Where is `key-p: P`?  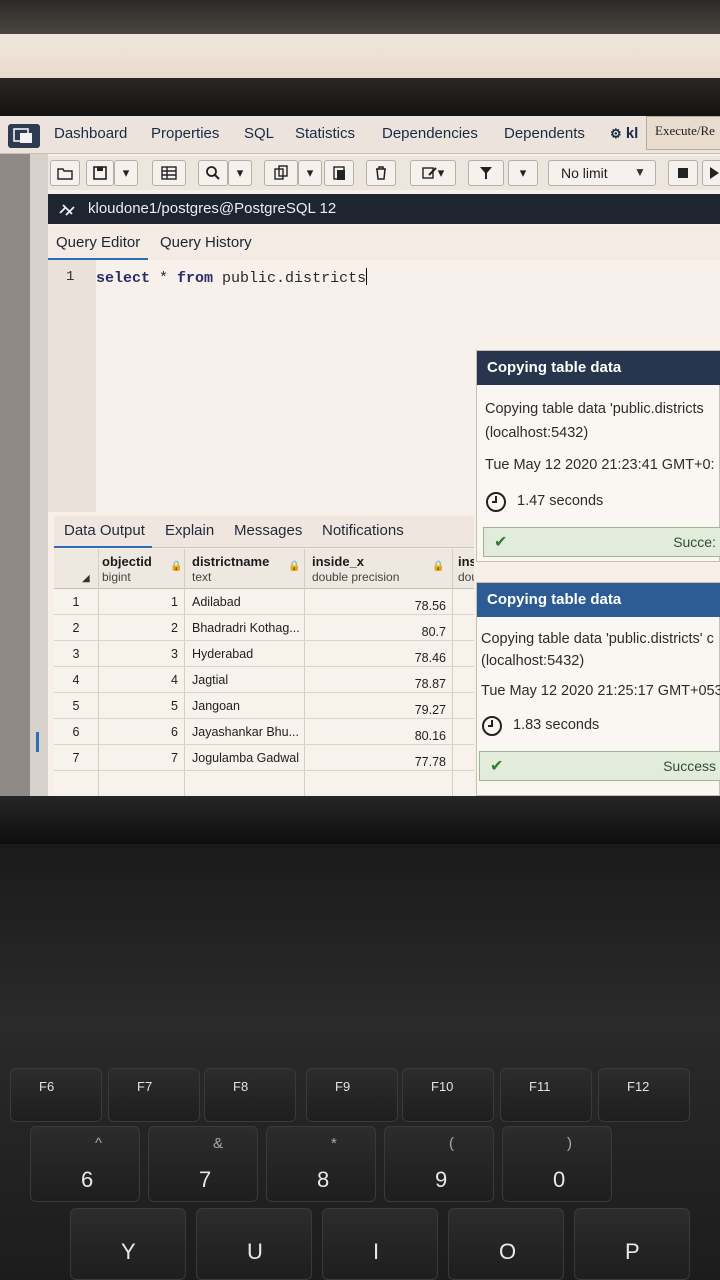 key-p: P is located at coordinates (632, 1244).